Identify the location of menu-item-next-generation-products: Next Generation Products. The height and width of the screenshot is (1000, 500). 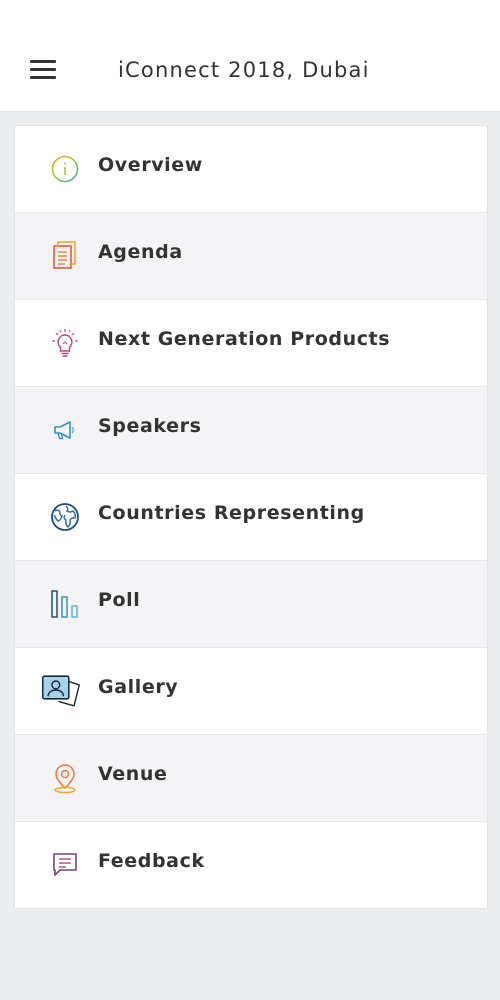
(251, 343).